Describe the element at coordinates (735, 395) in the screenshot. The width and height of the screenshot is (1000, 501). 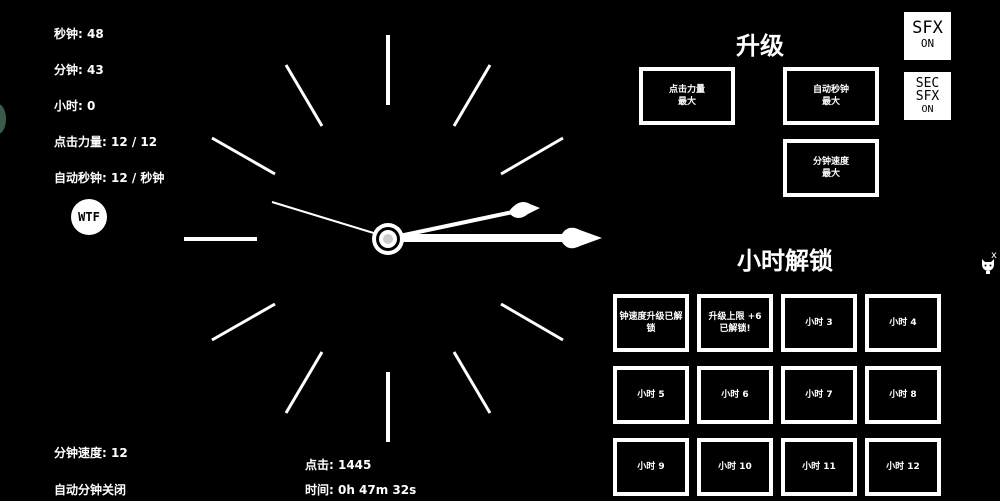
I see `hour-unlock-6: 小时 6` at that location.